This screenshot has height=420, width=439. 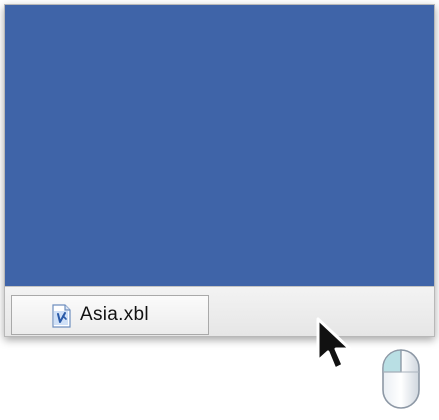 I want to click on tab-bar: Asia.xbl, so click(x=219, y=311).